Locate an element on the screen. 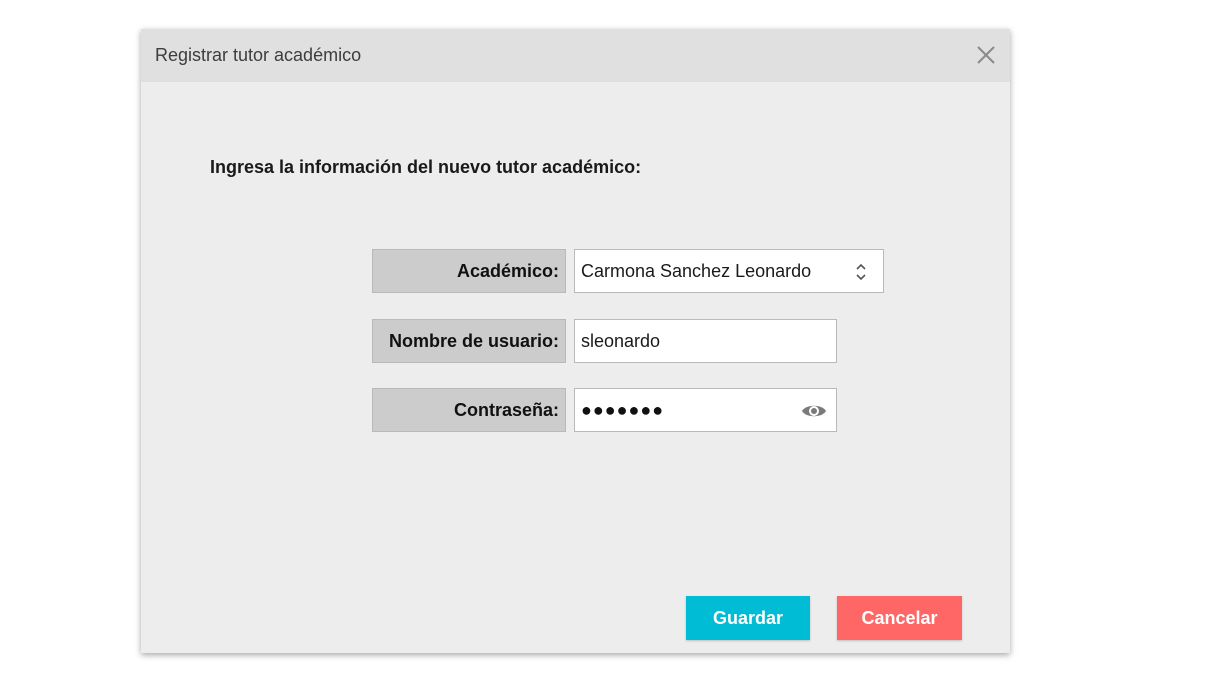  usuario-label: Nombre de usuario: is located at coordinates (469, 341).